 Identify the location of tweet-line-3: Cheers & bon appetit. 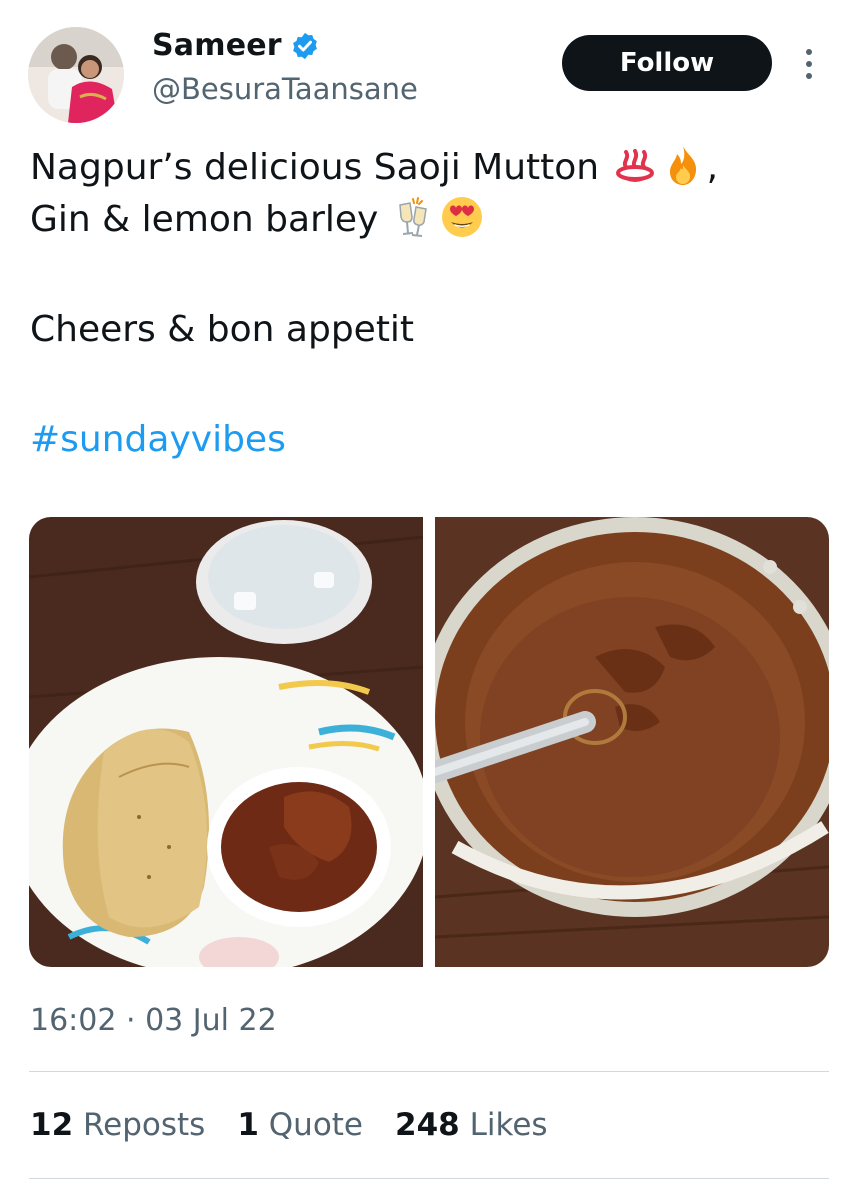
(222, 329).